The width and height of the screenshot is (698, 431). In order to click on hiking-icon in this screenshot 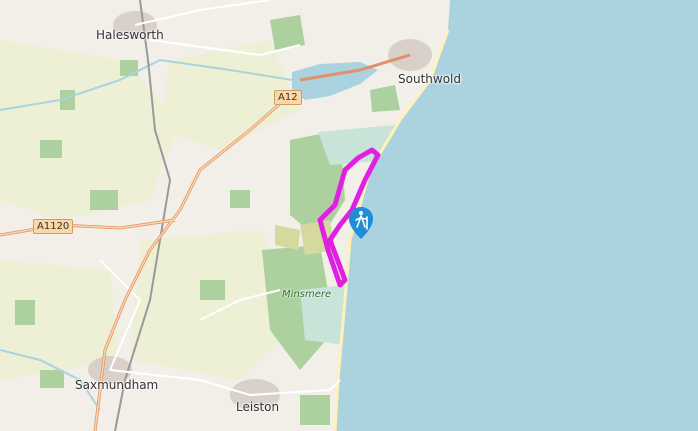, I will do `click(361, 223)`.